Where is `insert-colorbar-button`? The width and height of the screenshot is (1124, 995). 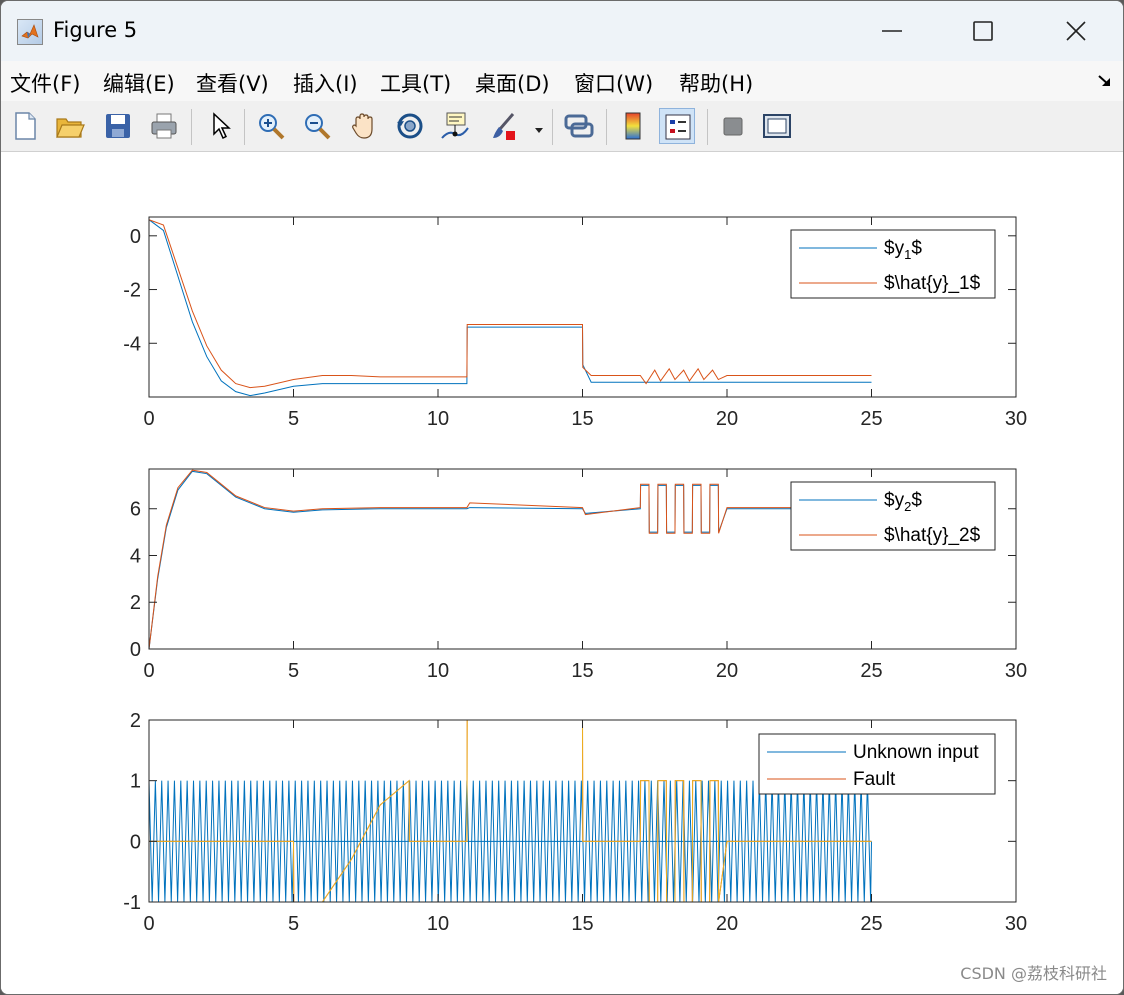
insert-colorbar-button is located at coordinates (633, 126).